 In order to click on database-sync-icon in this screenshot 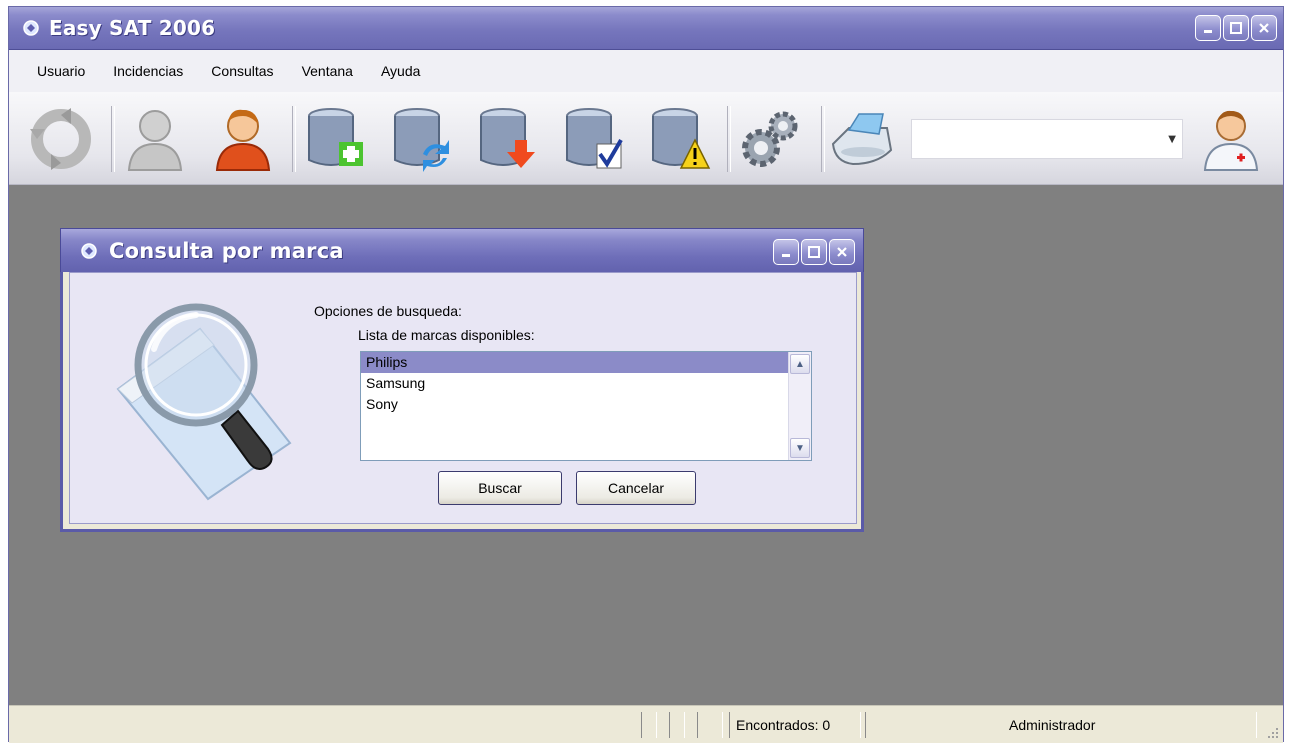, I will do `click(421, 139)`.